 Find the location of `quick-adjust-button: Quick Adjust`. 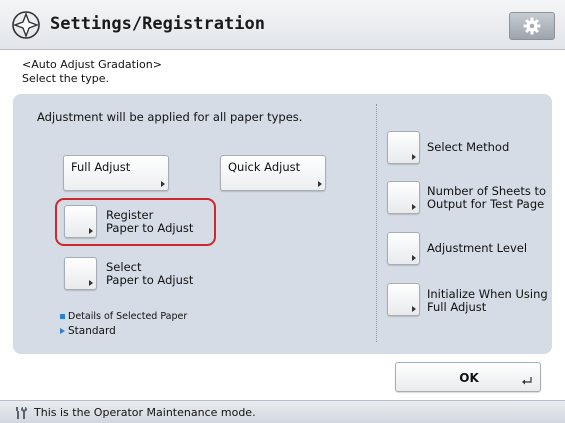

quick-adjust-button: Quick Adjust is located at coordinates (273, 173).